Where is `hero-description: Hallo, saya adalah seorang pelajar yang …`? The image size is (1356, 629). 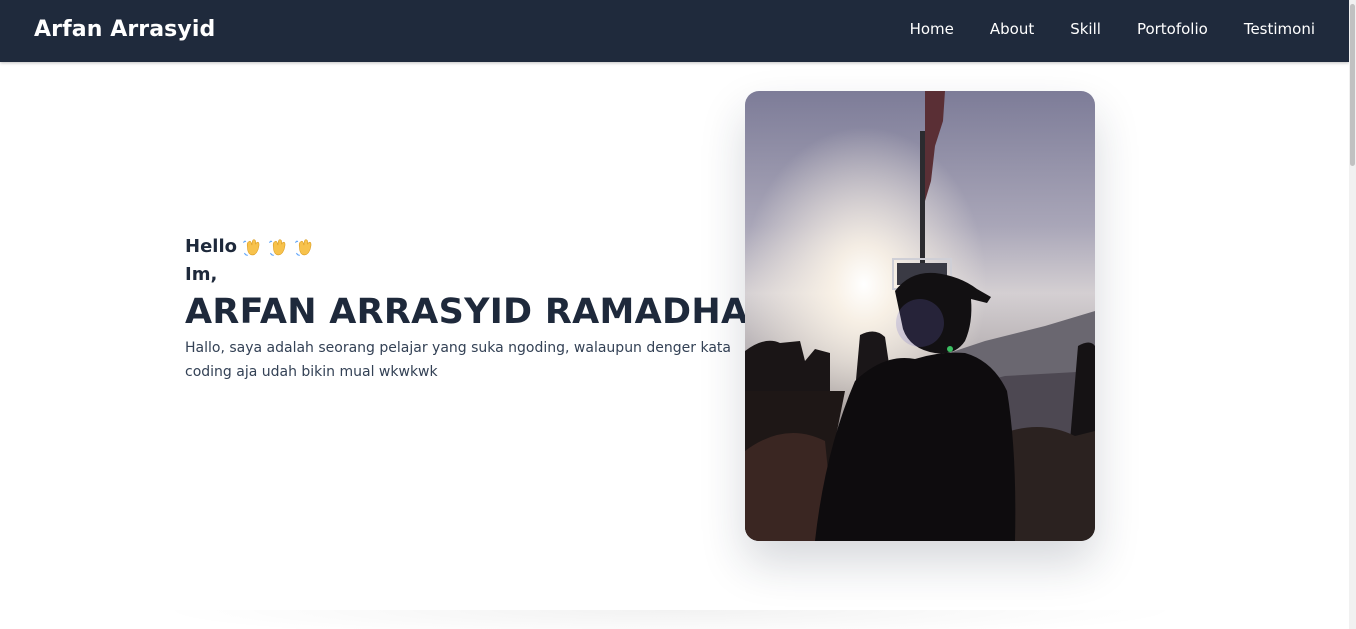 hero-description: Hallo, saya adalah seorang pelajar yang … is located at coordinates (458, 360).